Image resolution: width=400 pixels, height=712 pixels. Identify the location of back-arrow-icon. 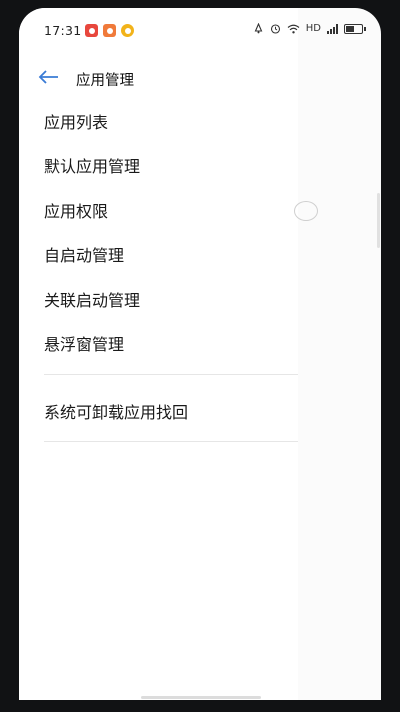
(48, 77).